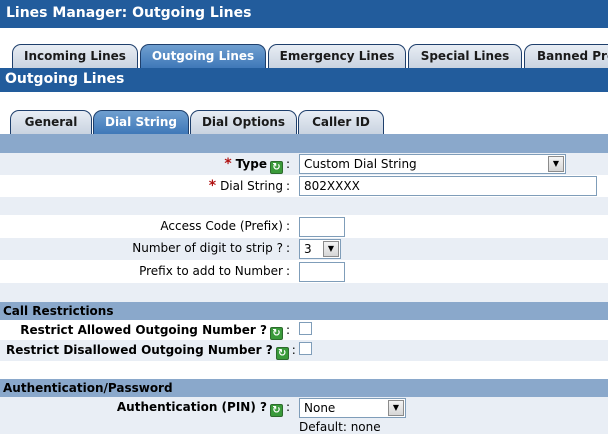 The width and height of the screenshot is (608, 434). Describe the element at coordinates (51, 122) in the screenshot. I see `subtab-general: General` at that location.